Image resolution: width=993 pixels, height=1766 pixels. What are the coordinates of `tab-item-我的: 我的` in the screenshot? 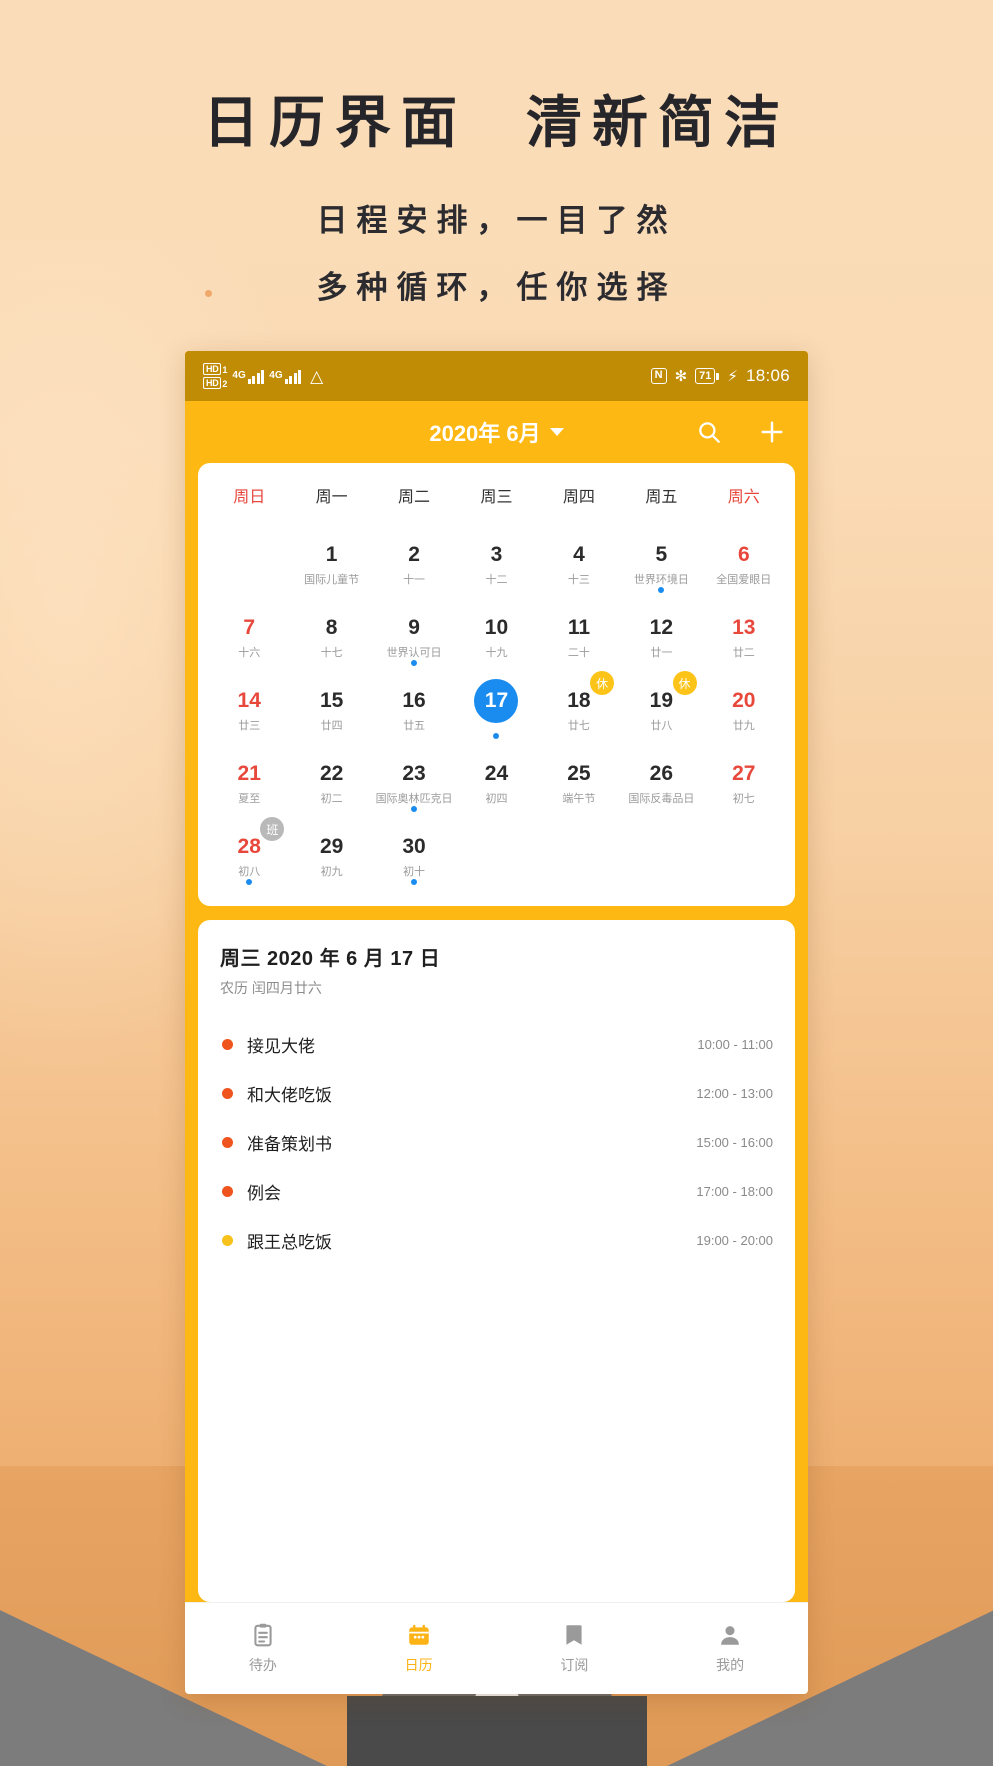 It's located at (730, 1648).